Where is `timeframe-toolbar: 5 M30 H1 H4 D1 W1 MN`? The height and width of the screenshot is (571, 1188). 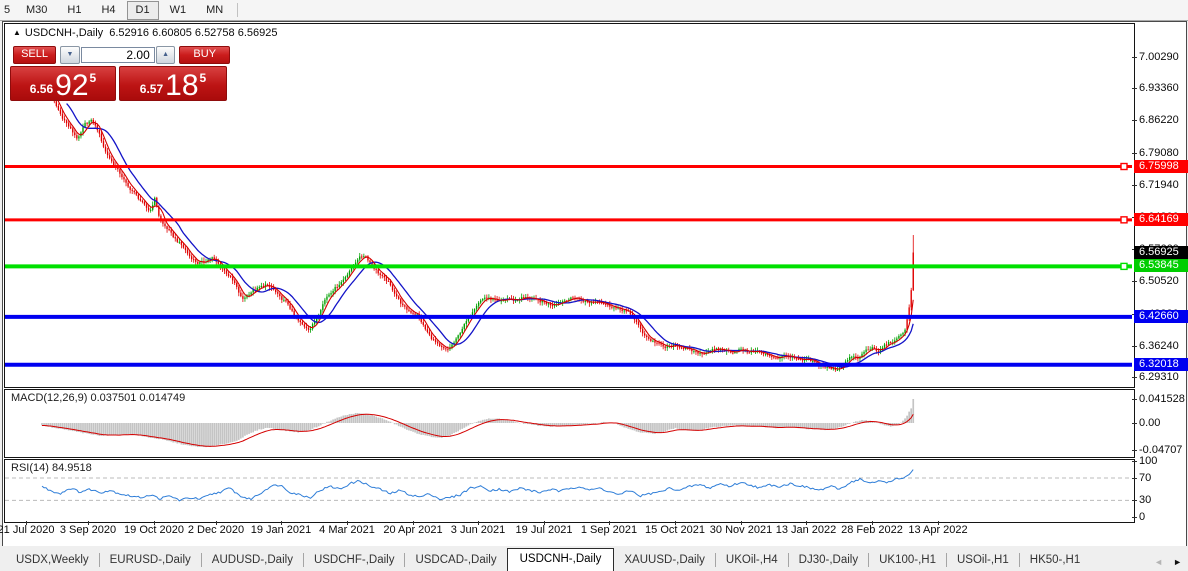 timeframe-toolbar: 5 M30 H1 H4 D1 W1 MN is located at coordinates (594, 10).